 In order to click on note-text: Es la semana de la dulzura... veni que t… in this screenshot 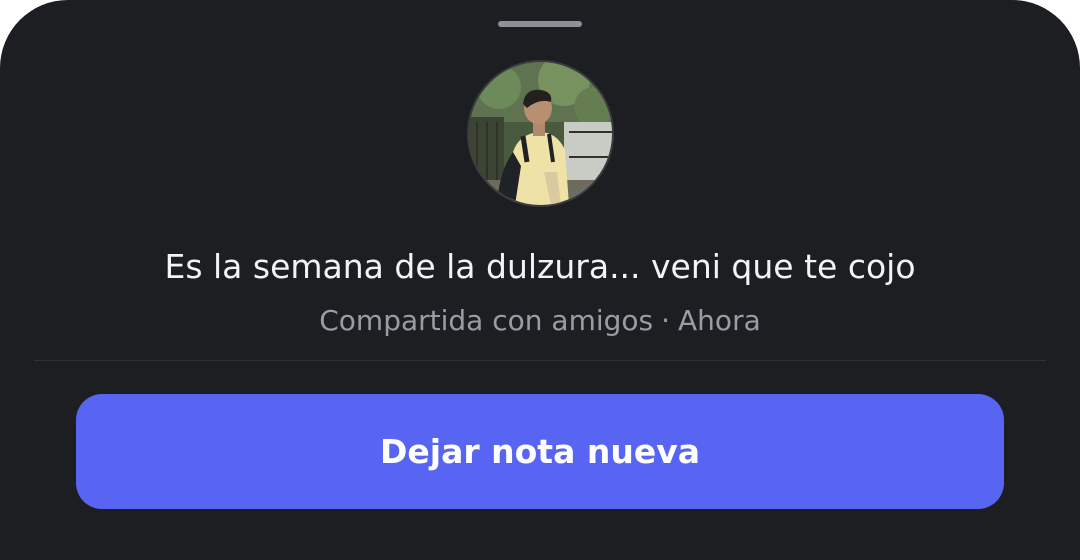, I will do `click(540, 266)`.